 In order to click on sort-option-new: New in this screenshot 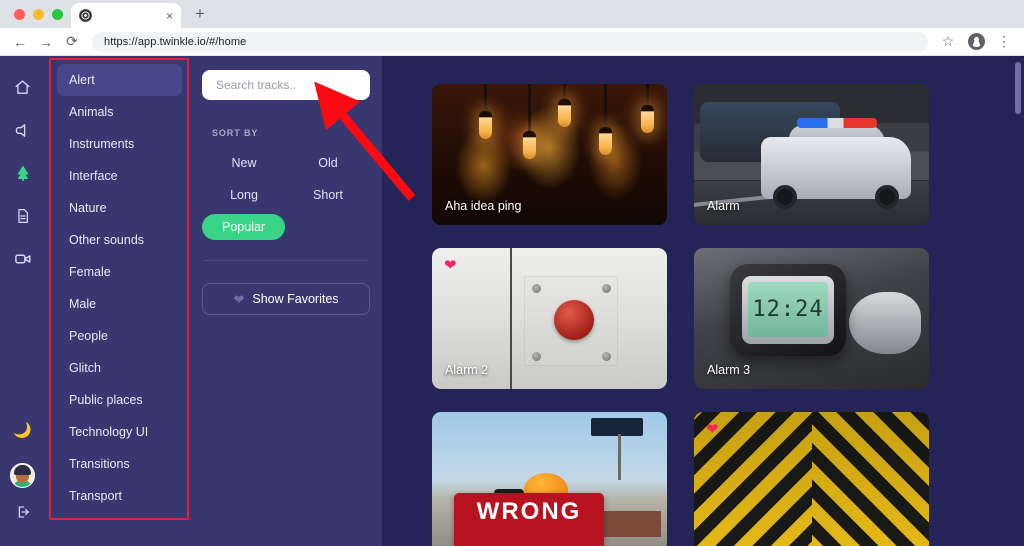, I will do `click(243, 163)`.